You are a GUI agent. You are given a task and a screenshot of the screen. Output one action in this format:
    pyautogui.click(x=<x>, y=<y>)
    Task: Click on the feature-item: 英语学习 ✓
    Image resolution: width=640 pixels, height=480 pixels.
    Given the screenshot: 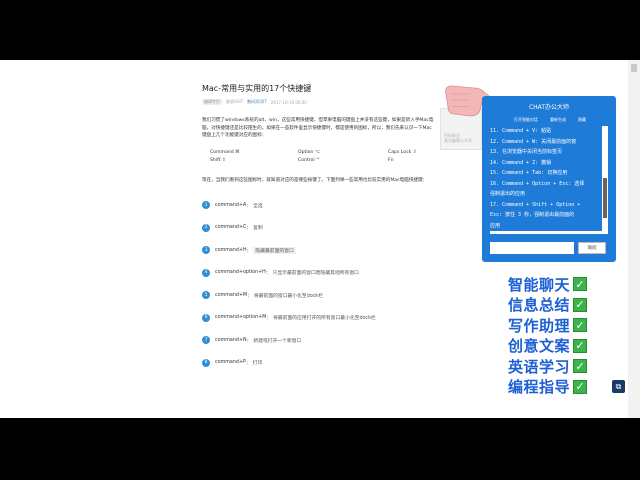 What is the action you would take?
    pyautogui.click(x=548, y=366)
    